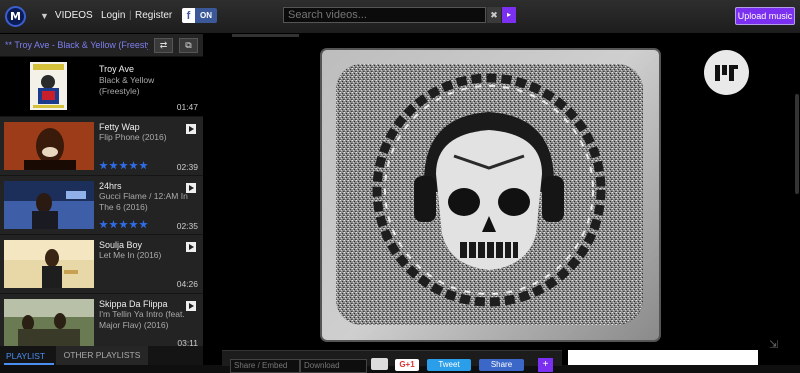 The image size is (800, 373). What do you see at coordinates (188, 15) in the screenshot?
I see `facebook-icon: f` at bounding box center [188, 15].